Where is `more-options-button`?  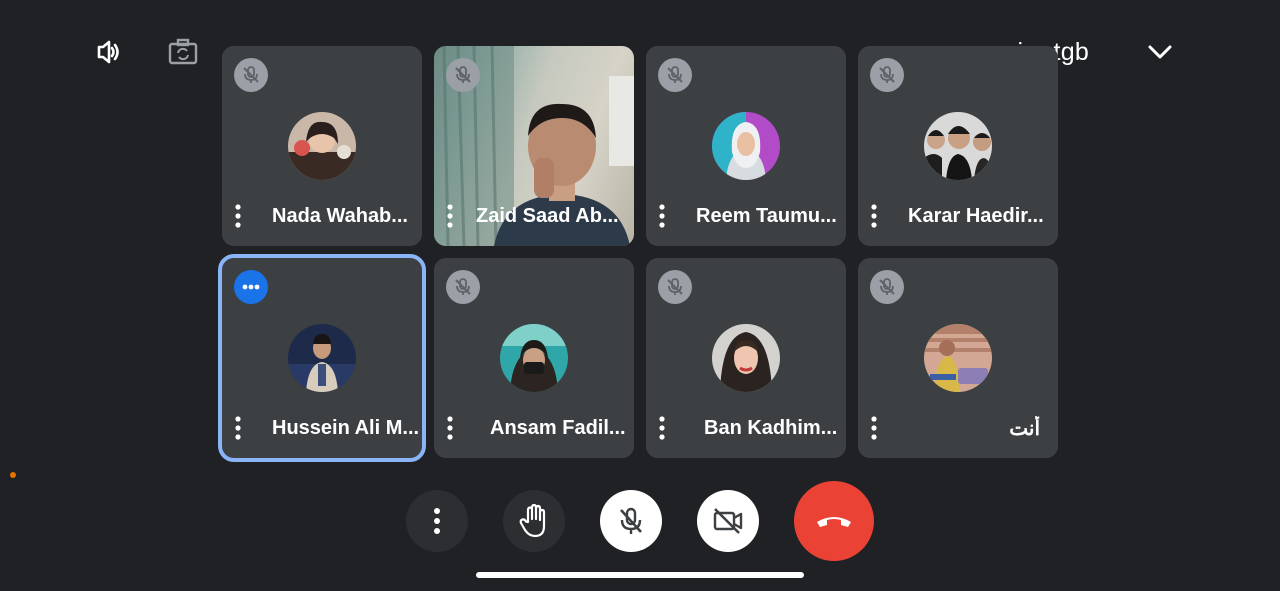 more-options-button is located at coordinates (437, 521).